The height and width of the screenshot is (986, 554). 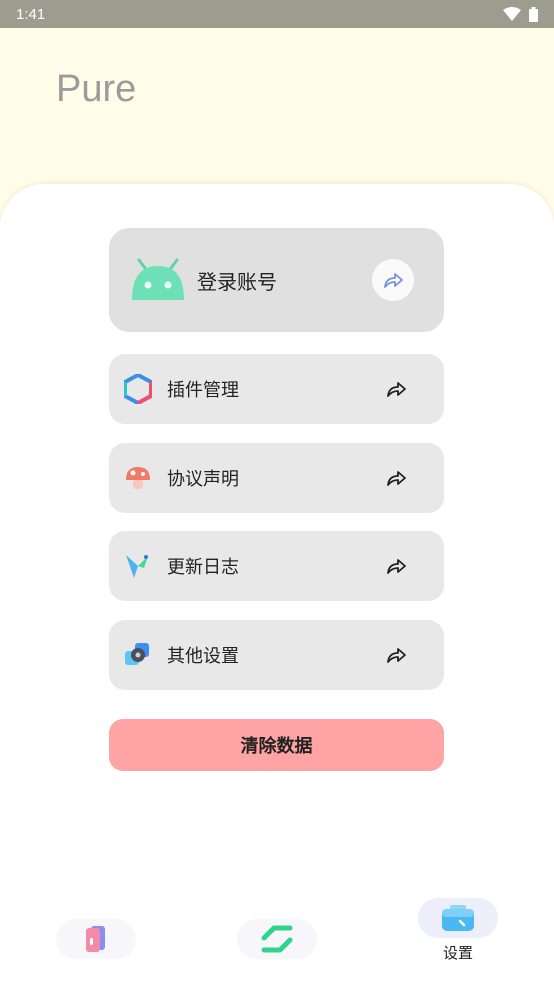 I want to click on wifi-icon, so click(x=512, y=14).